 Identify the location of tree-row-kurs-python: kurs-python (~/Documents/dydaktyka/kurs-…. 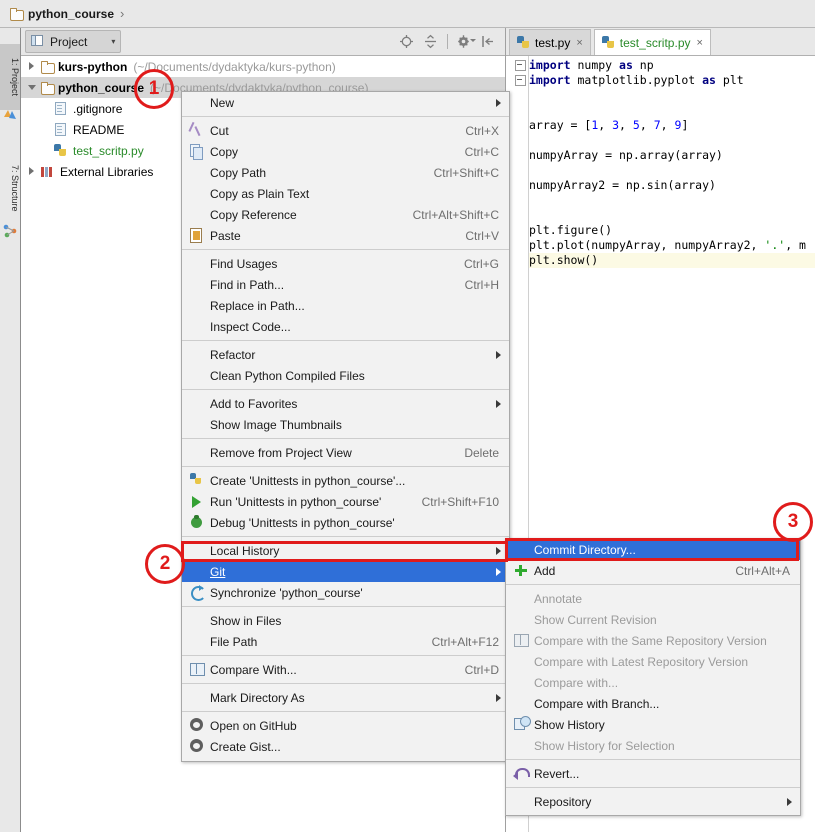
(263, 66).